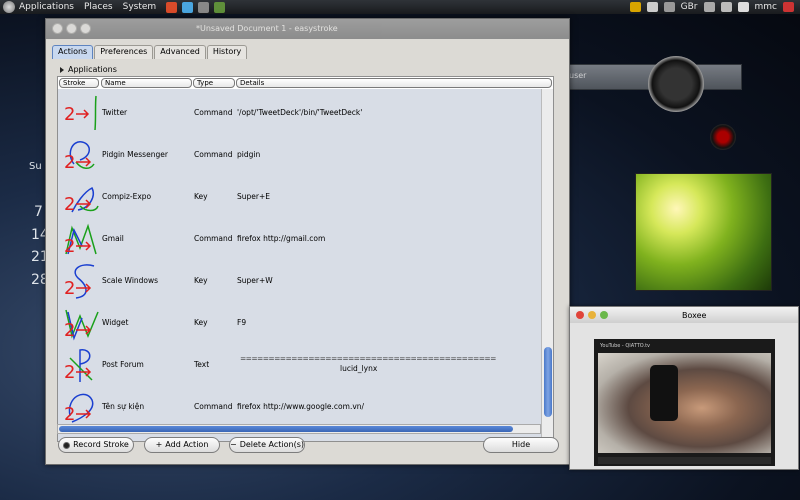  I want to click on mail-icon, so click(709, 7).